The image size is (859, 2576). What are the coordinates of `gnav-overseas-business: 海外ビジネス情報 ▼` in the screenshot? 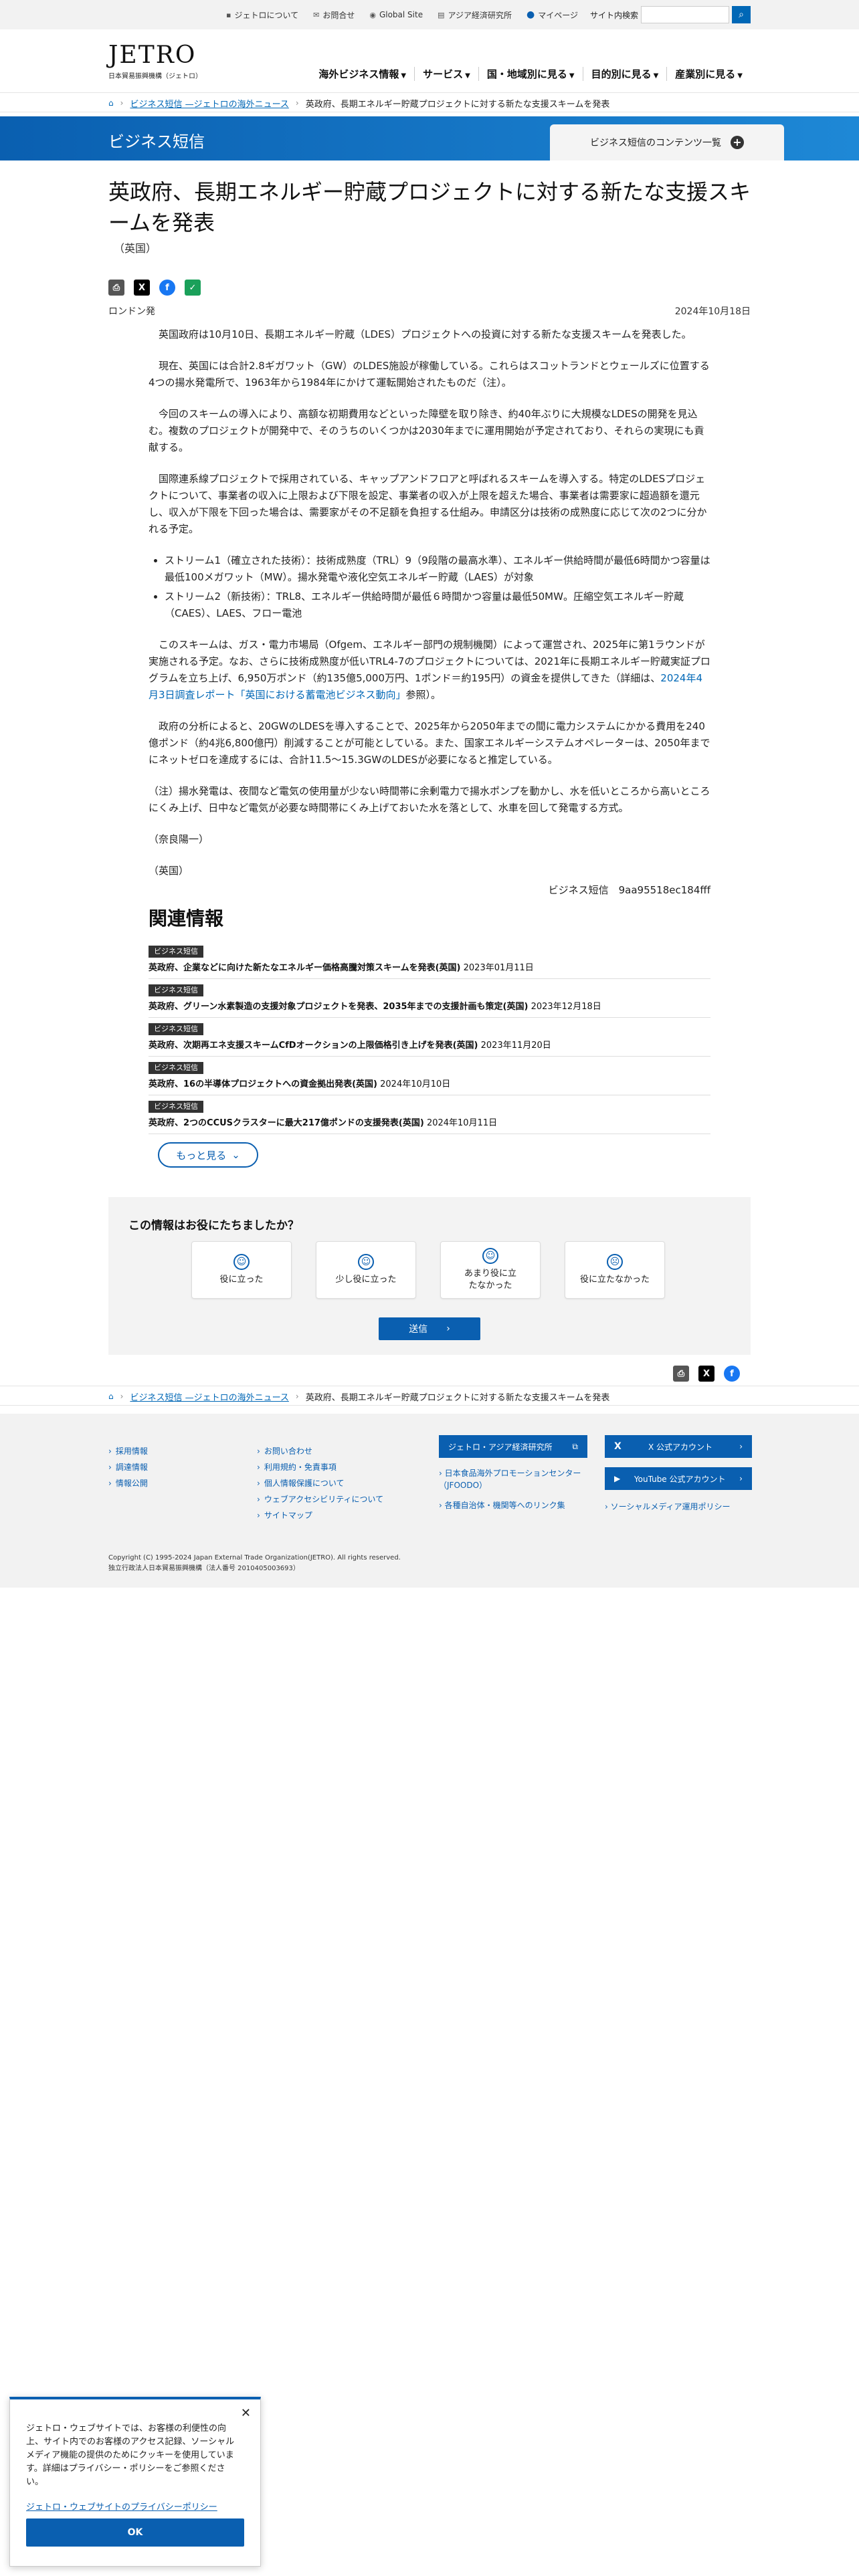 It's located at (362, 74).